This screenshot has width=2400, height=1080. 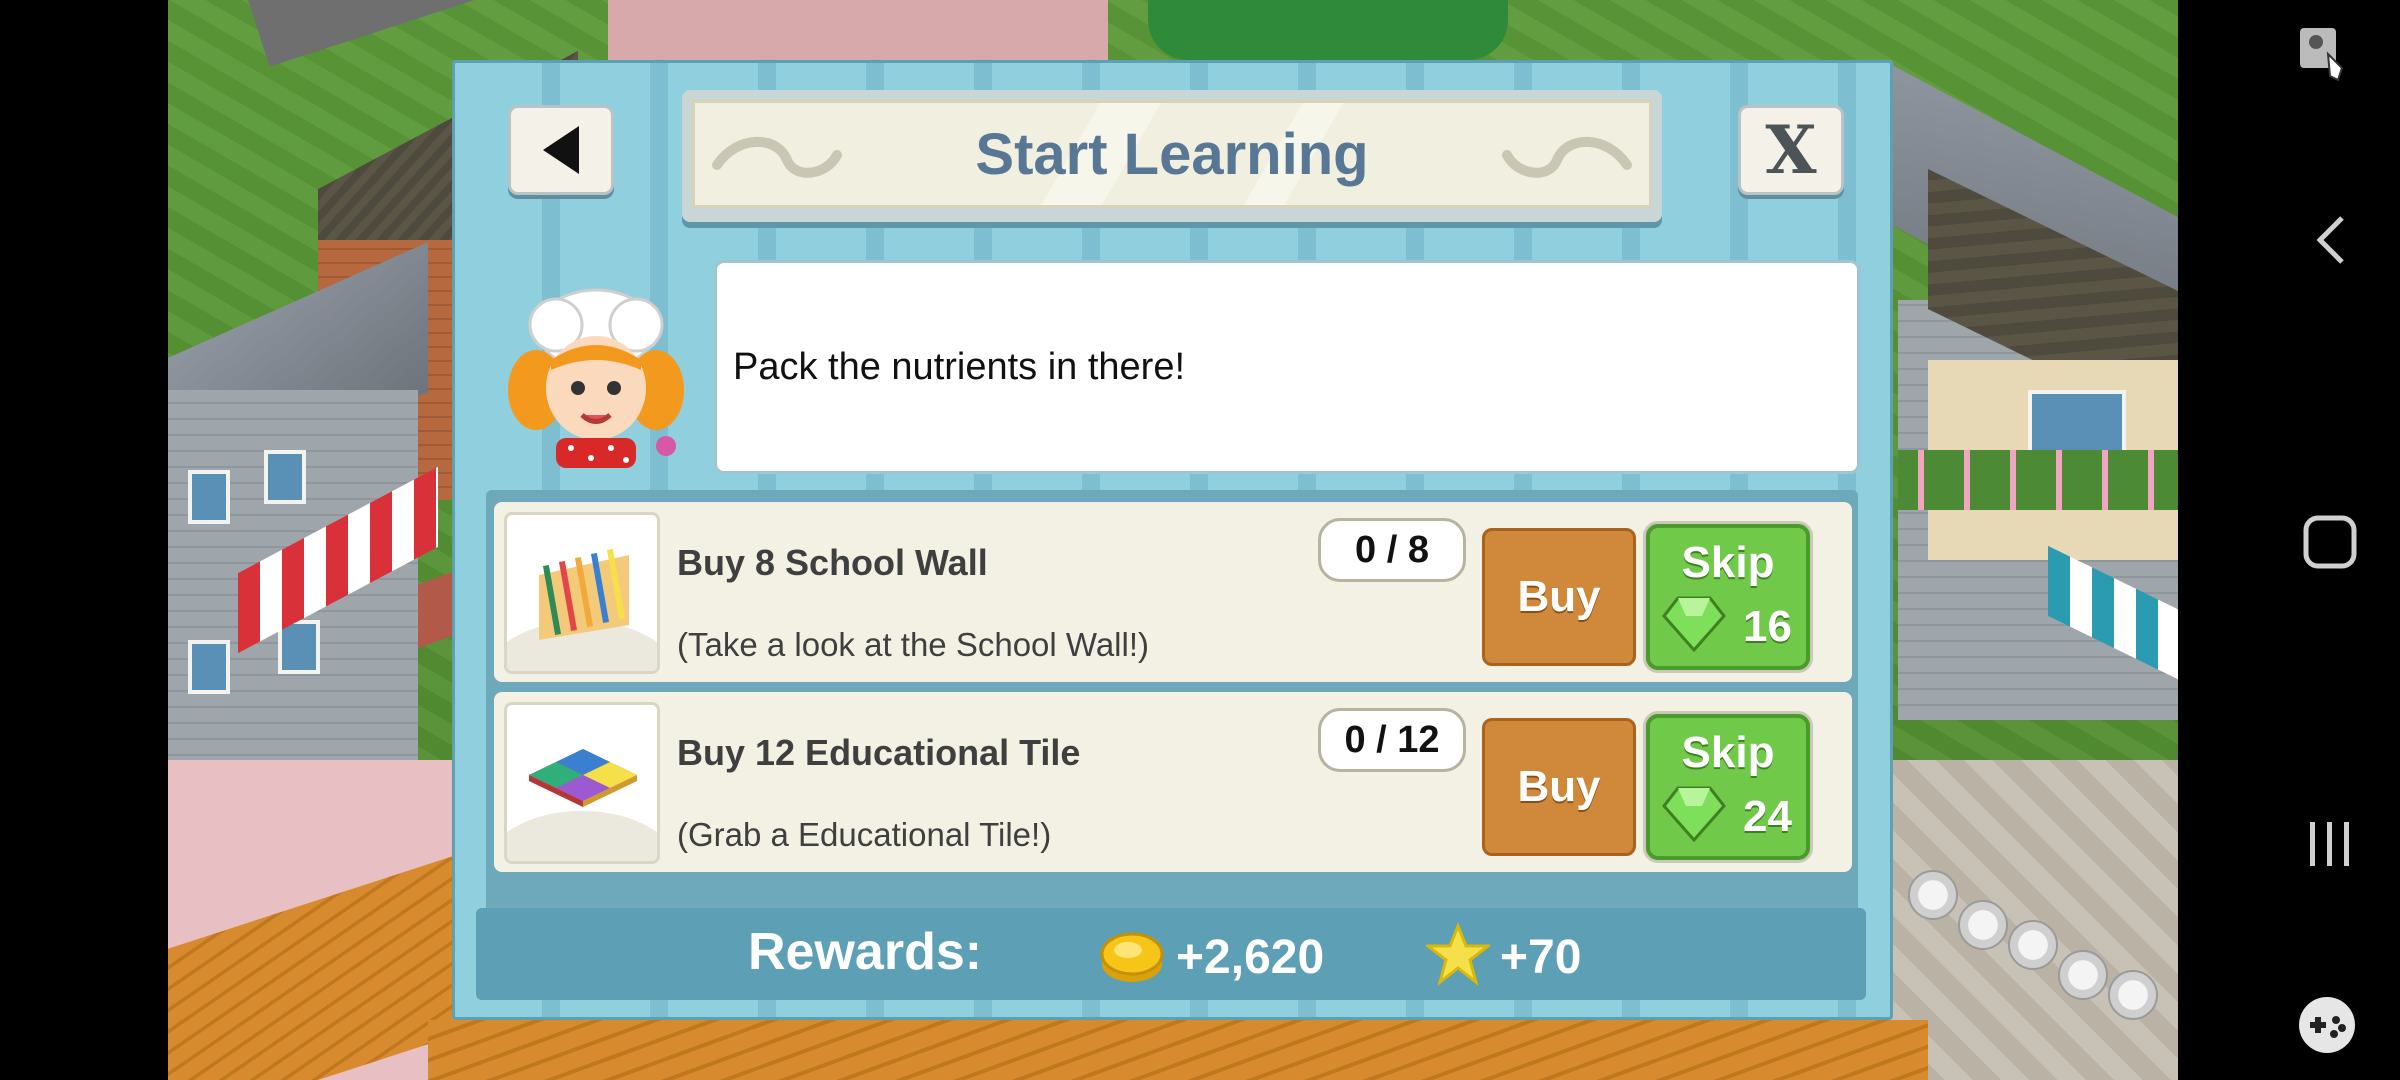 I want to click on skip-cost: 24, so click(x=1767, y=816).